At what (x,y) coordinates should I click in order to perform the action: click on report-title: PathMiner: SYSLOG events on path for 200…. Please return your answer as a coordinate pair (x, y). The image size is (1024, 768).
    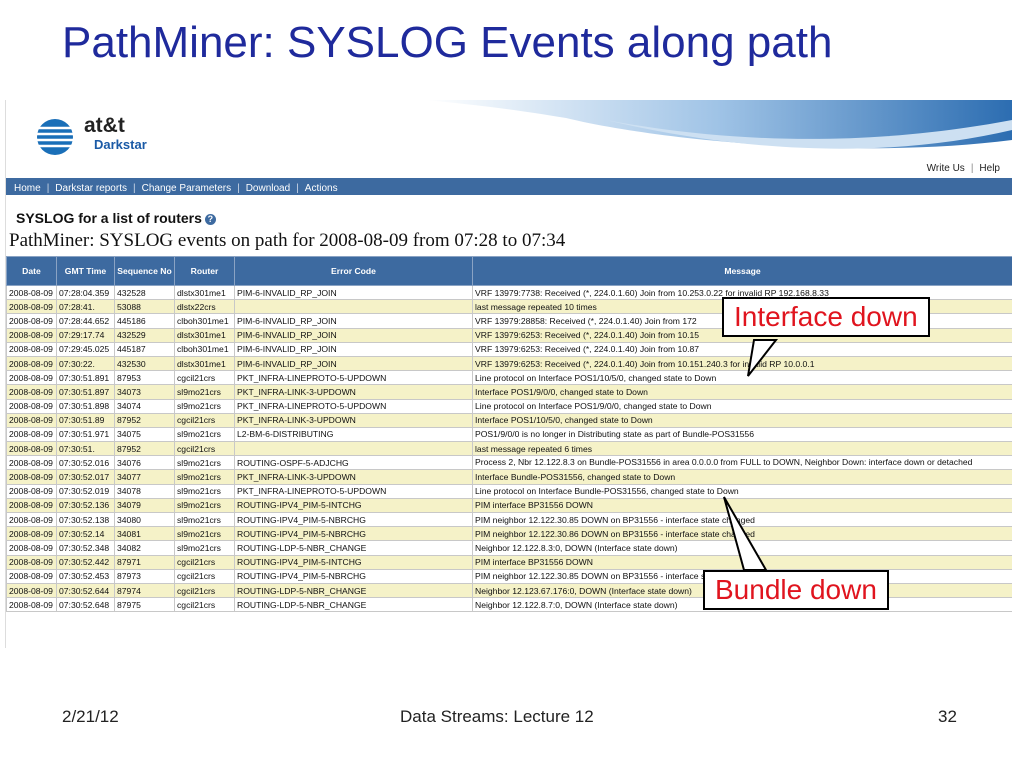
    Looking at the image, I should click on (287, 240).